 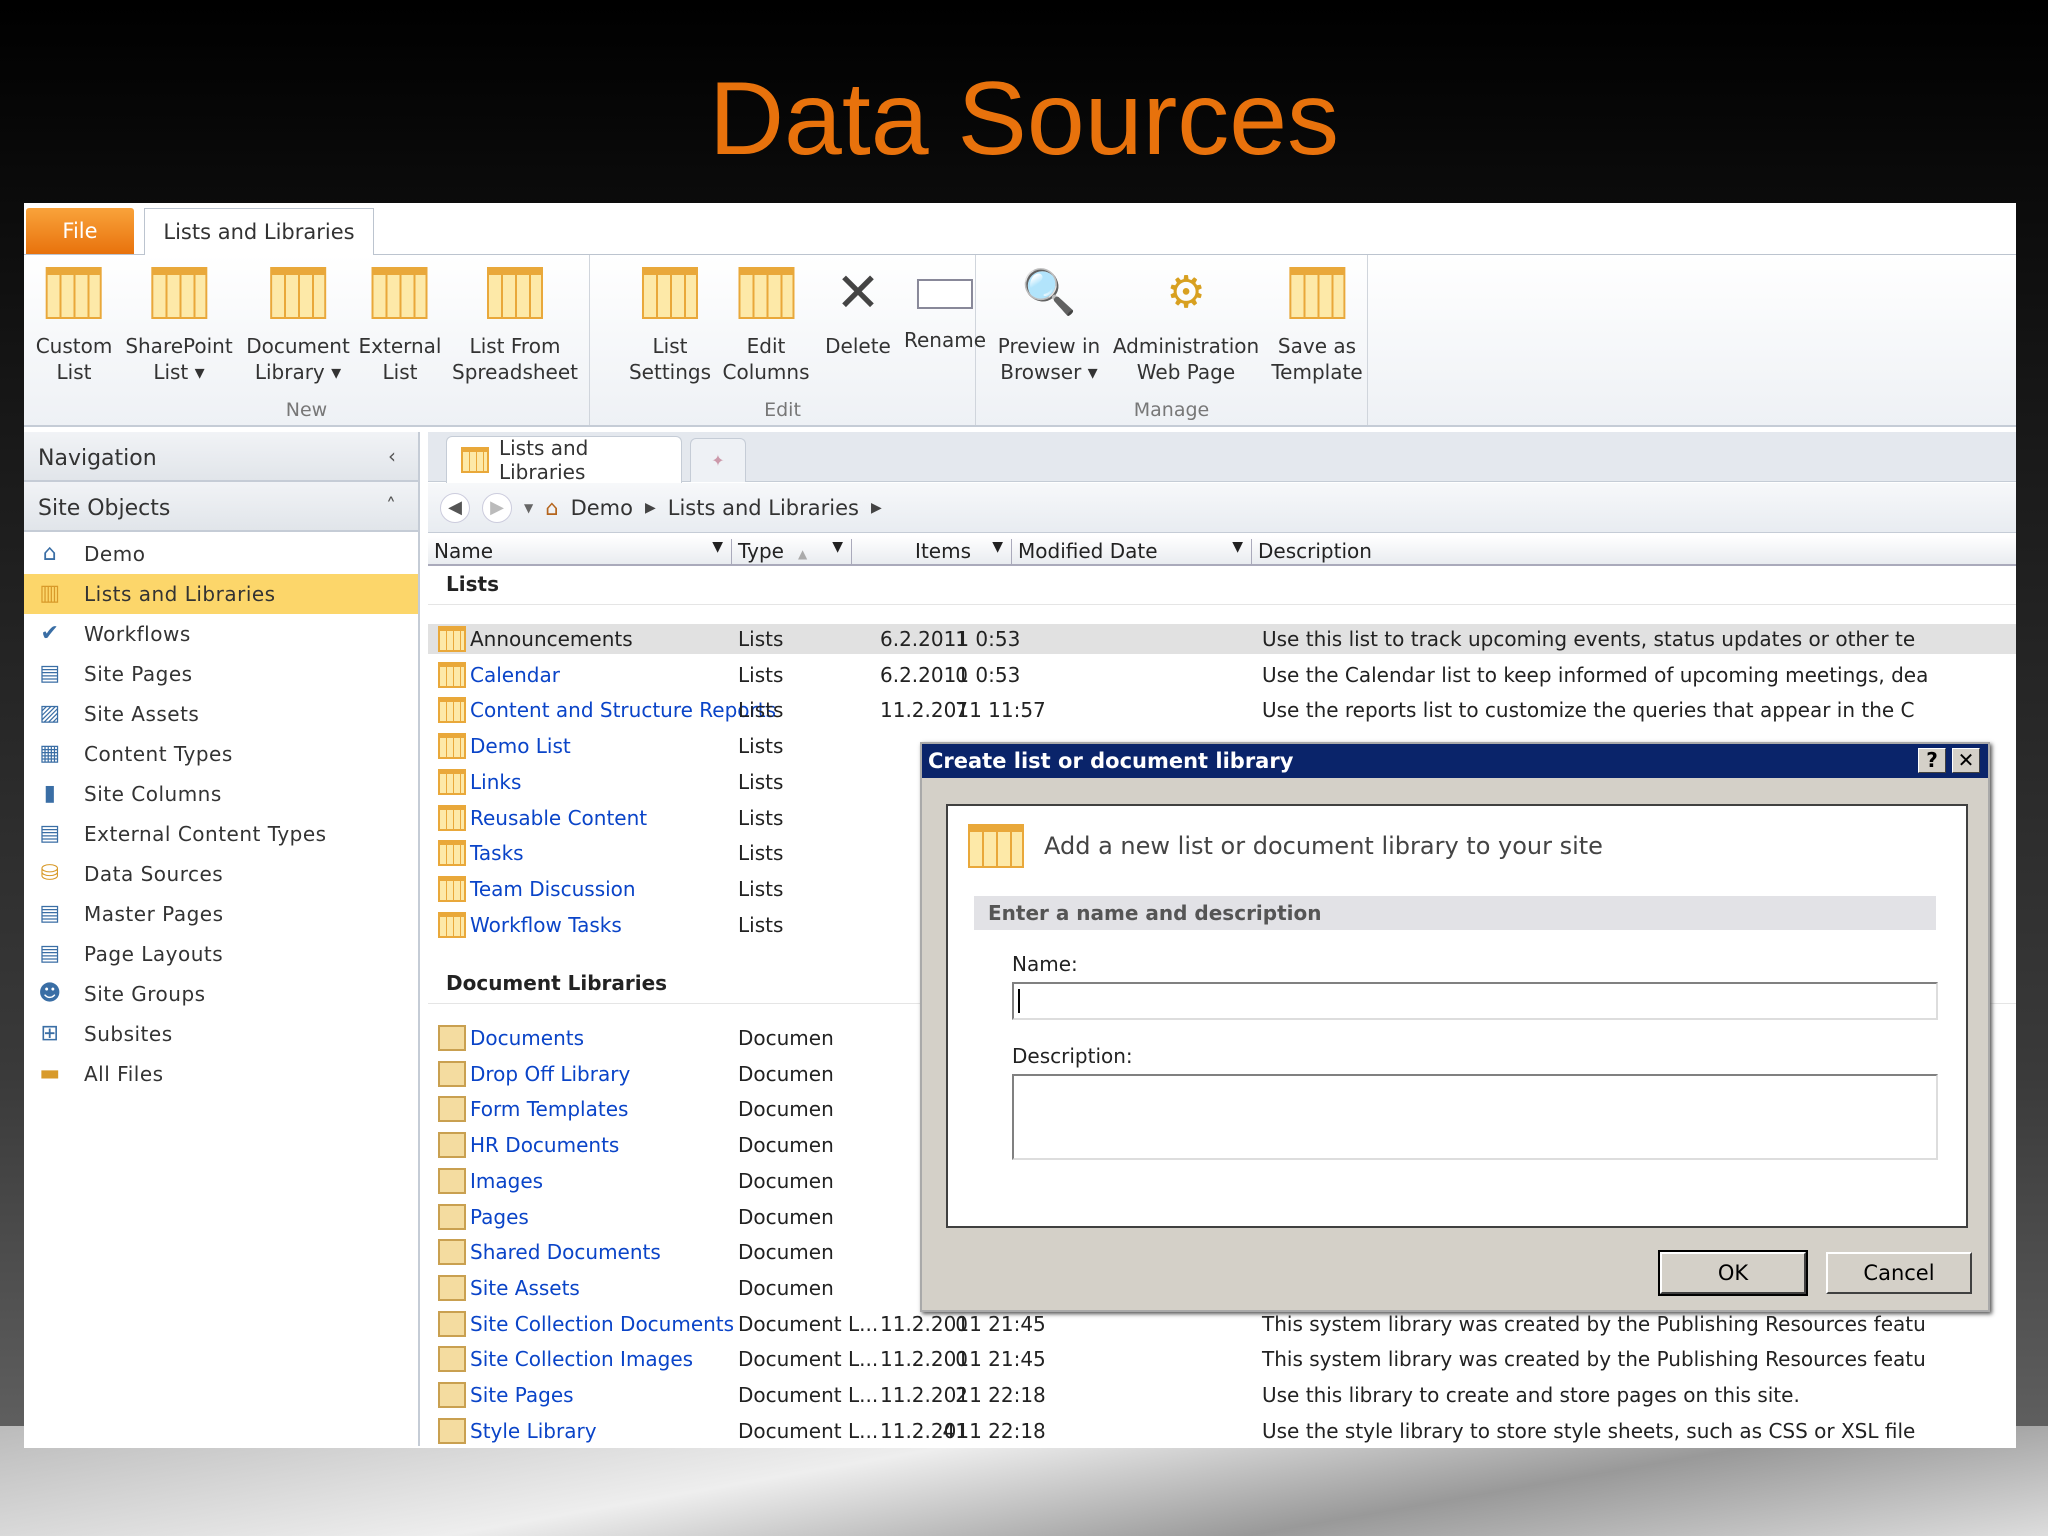 What do you see at coordinates (221, 754) in the screenshot?
I see `sidebar-item-content-types: ▦ Content Types` at bounding box center [221, 754].